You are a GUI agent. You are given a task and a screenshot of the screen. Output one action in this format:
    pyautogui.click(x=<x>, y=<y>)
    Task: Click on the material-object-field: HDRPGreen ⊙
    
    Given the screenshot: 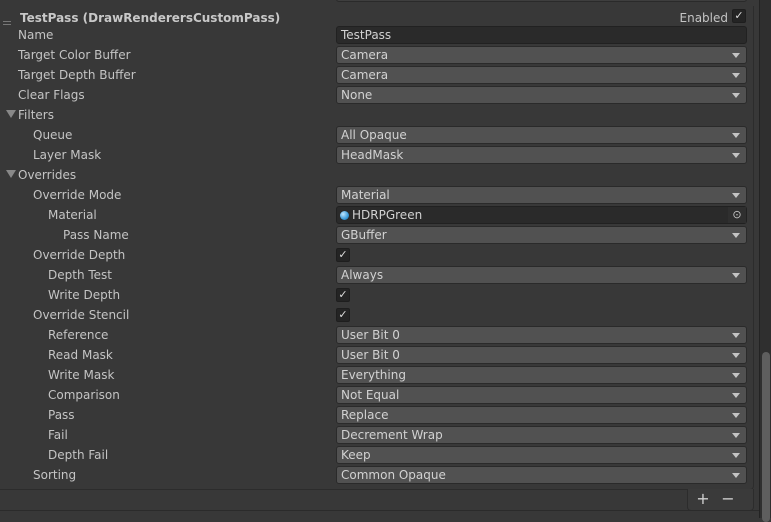 What is the action you would take?
    pyautogui.click(x=541, y=215)
    